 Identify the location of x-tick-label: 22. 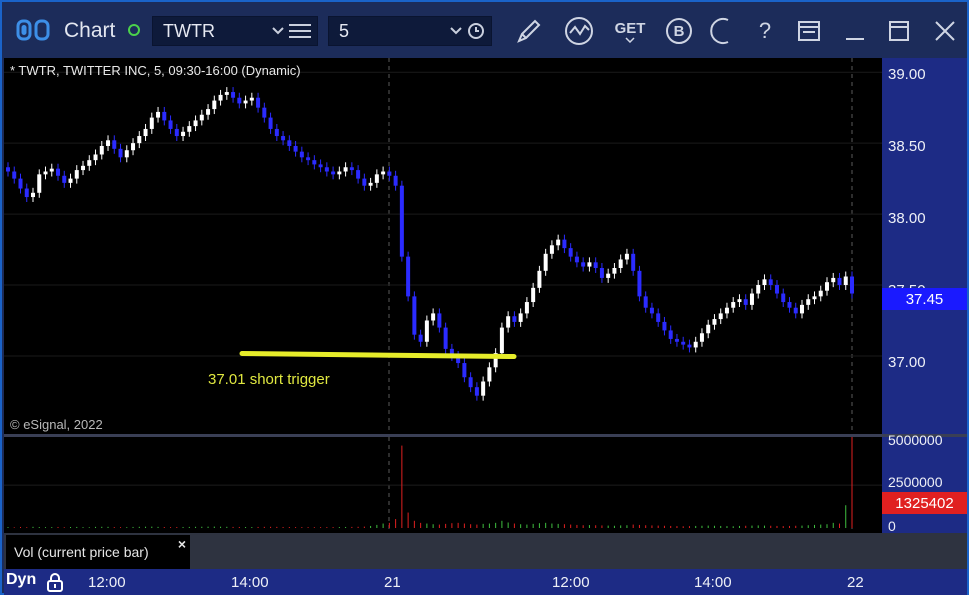
(855, 582).